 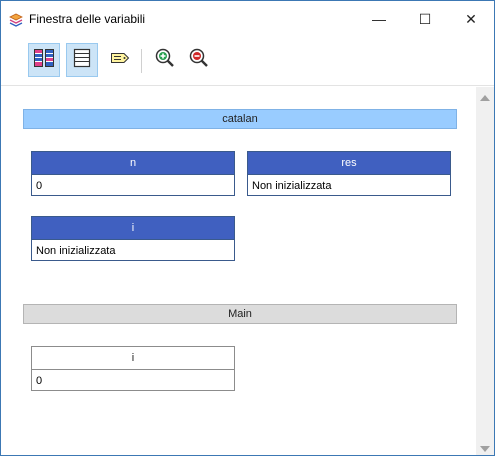 I want to click on tag-icon, so click(x=120, y=60).